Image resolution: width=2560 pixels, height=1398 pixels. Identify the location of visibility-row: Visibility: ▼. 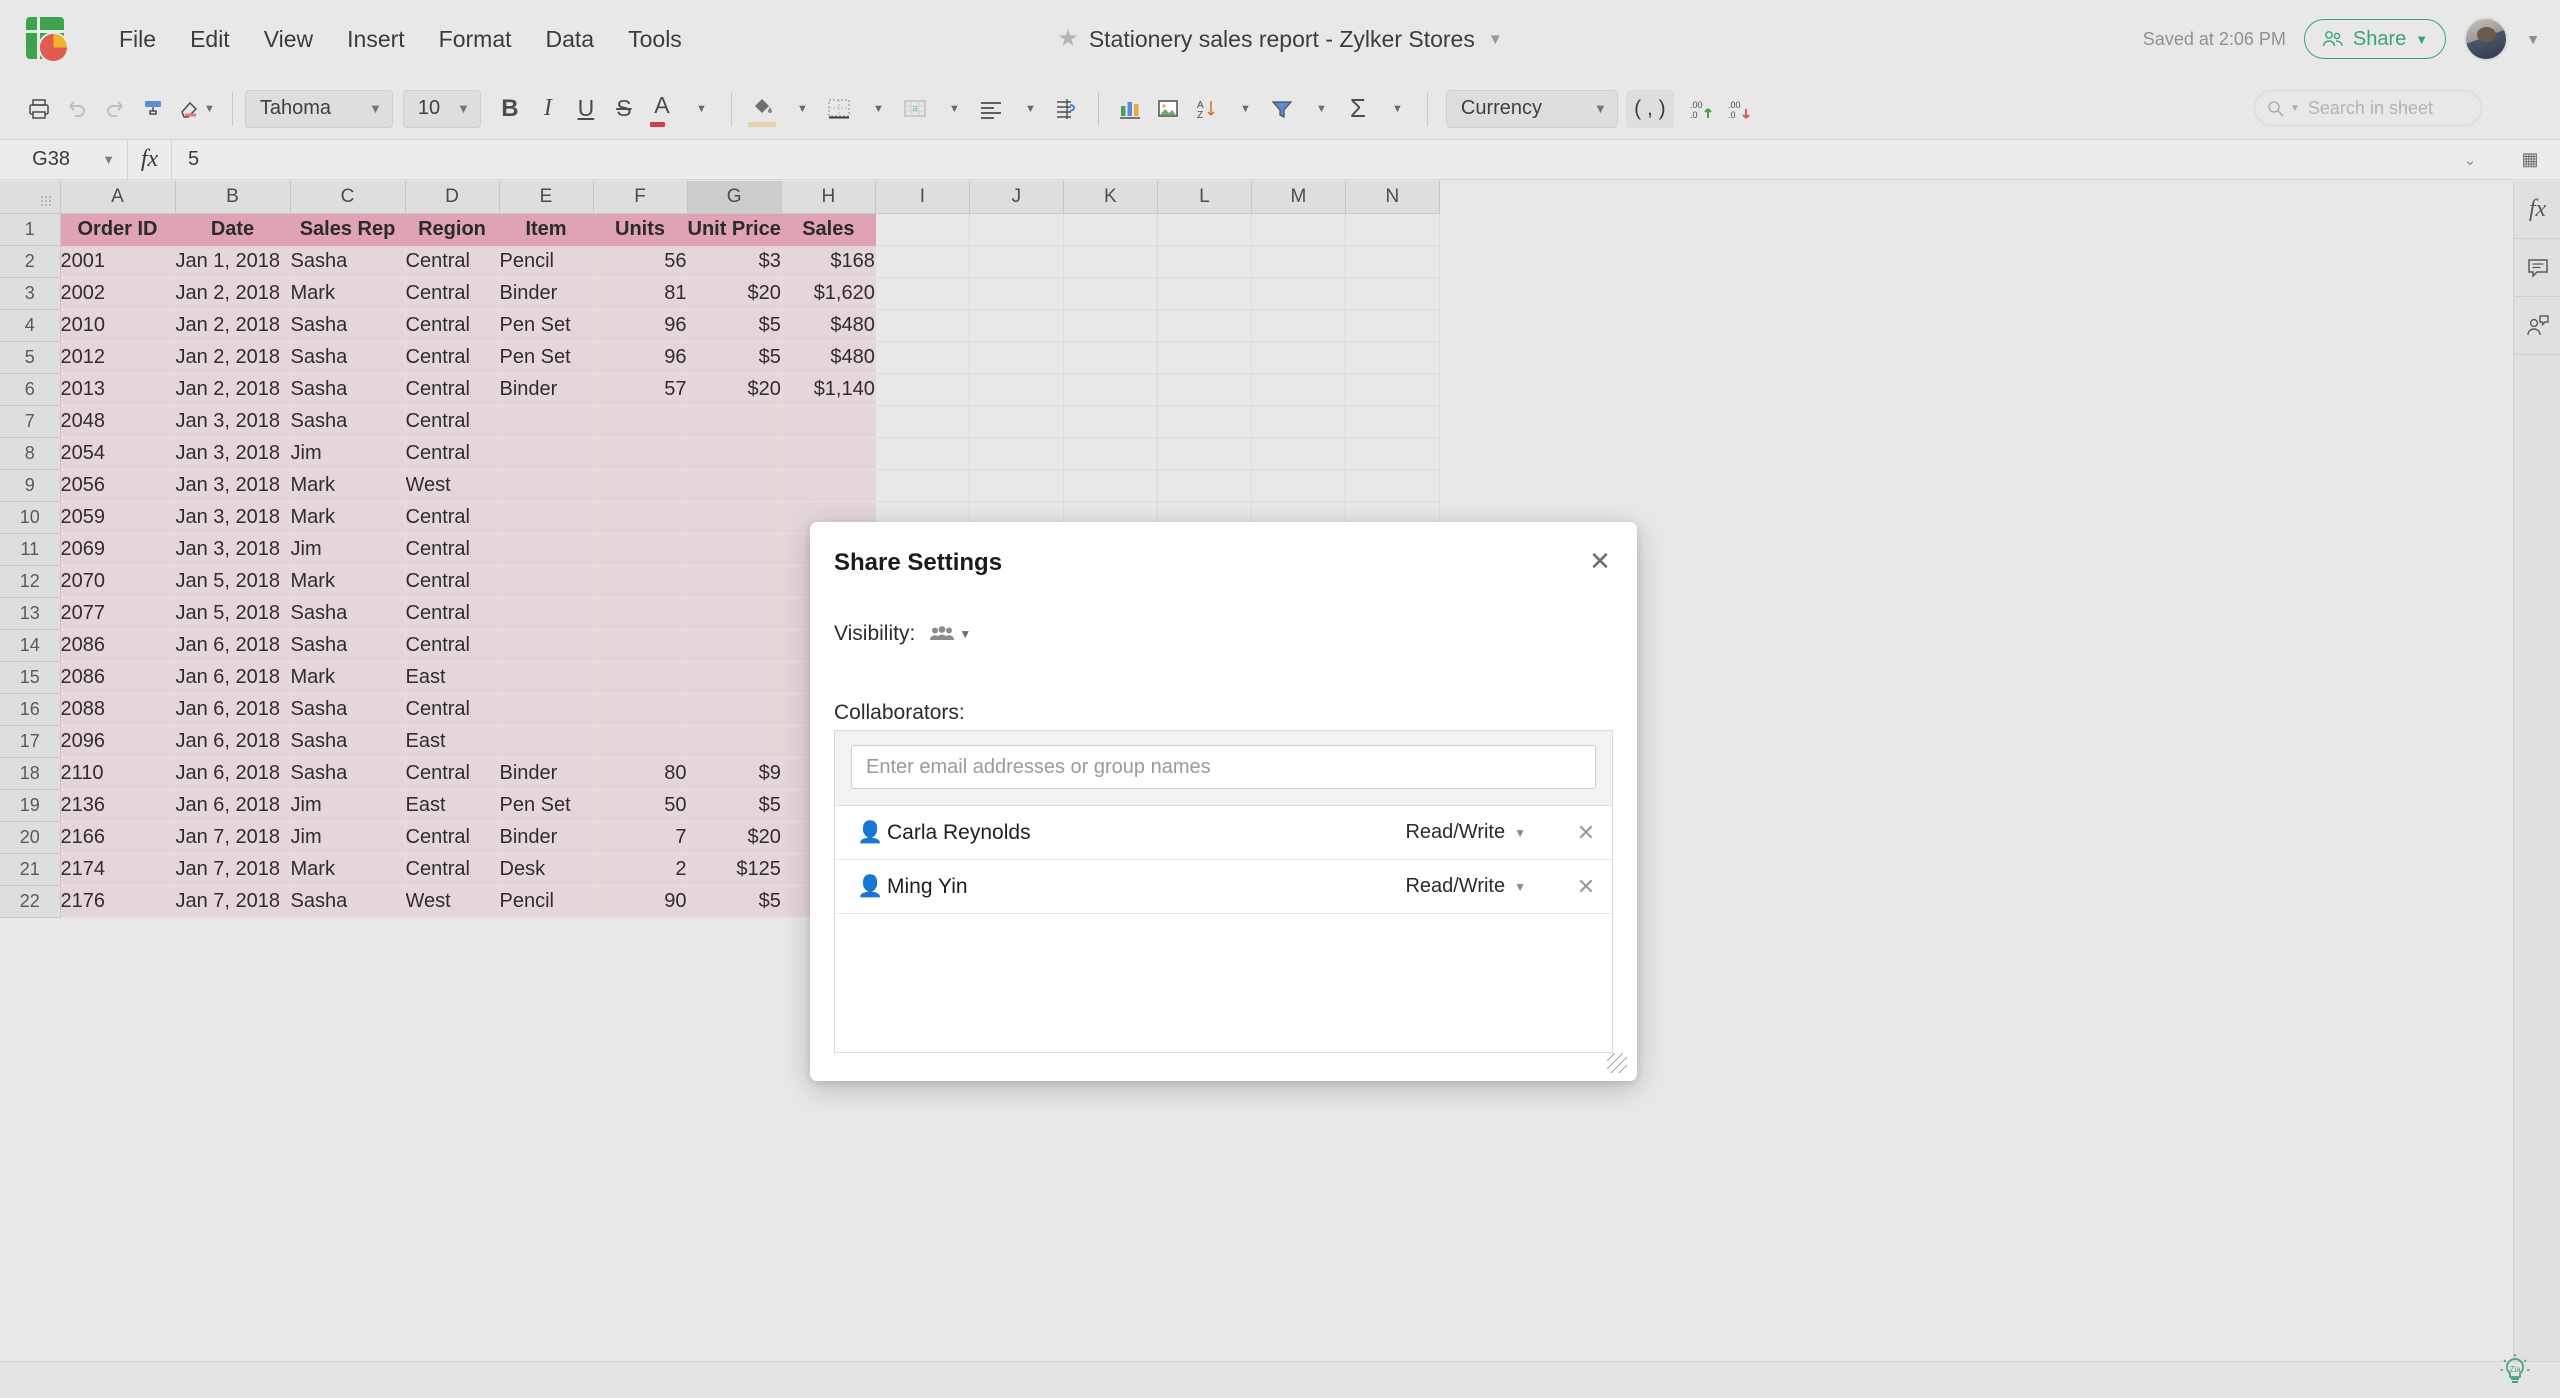
(902, 634).